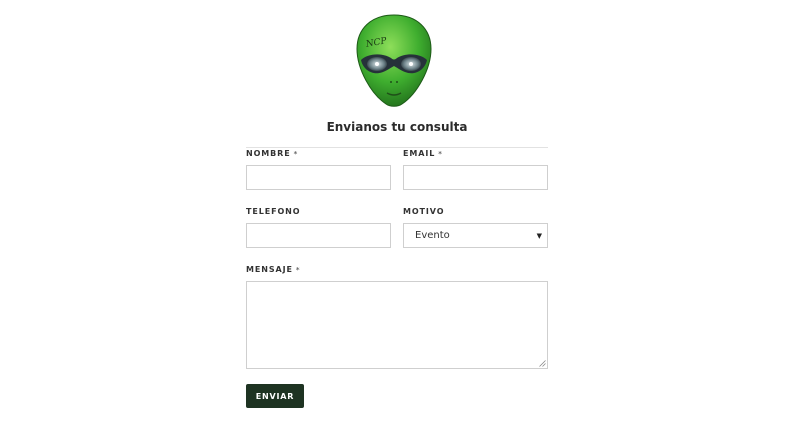 The width and height of the screenshot is (800, 439). I want to click on motivo-selected-value: Evento, so click(432, 235).